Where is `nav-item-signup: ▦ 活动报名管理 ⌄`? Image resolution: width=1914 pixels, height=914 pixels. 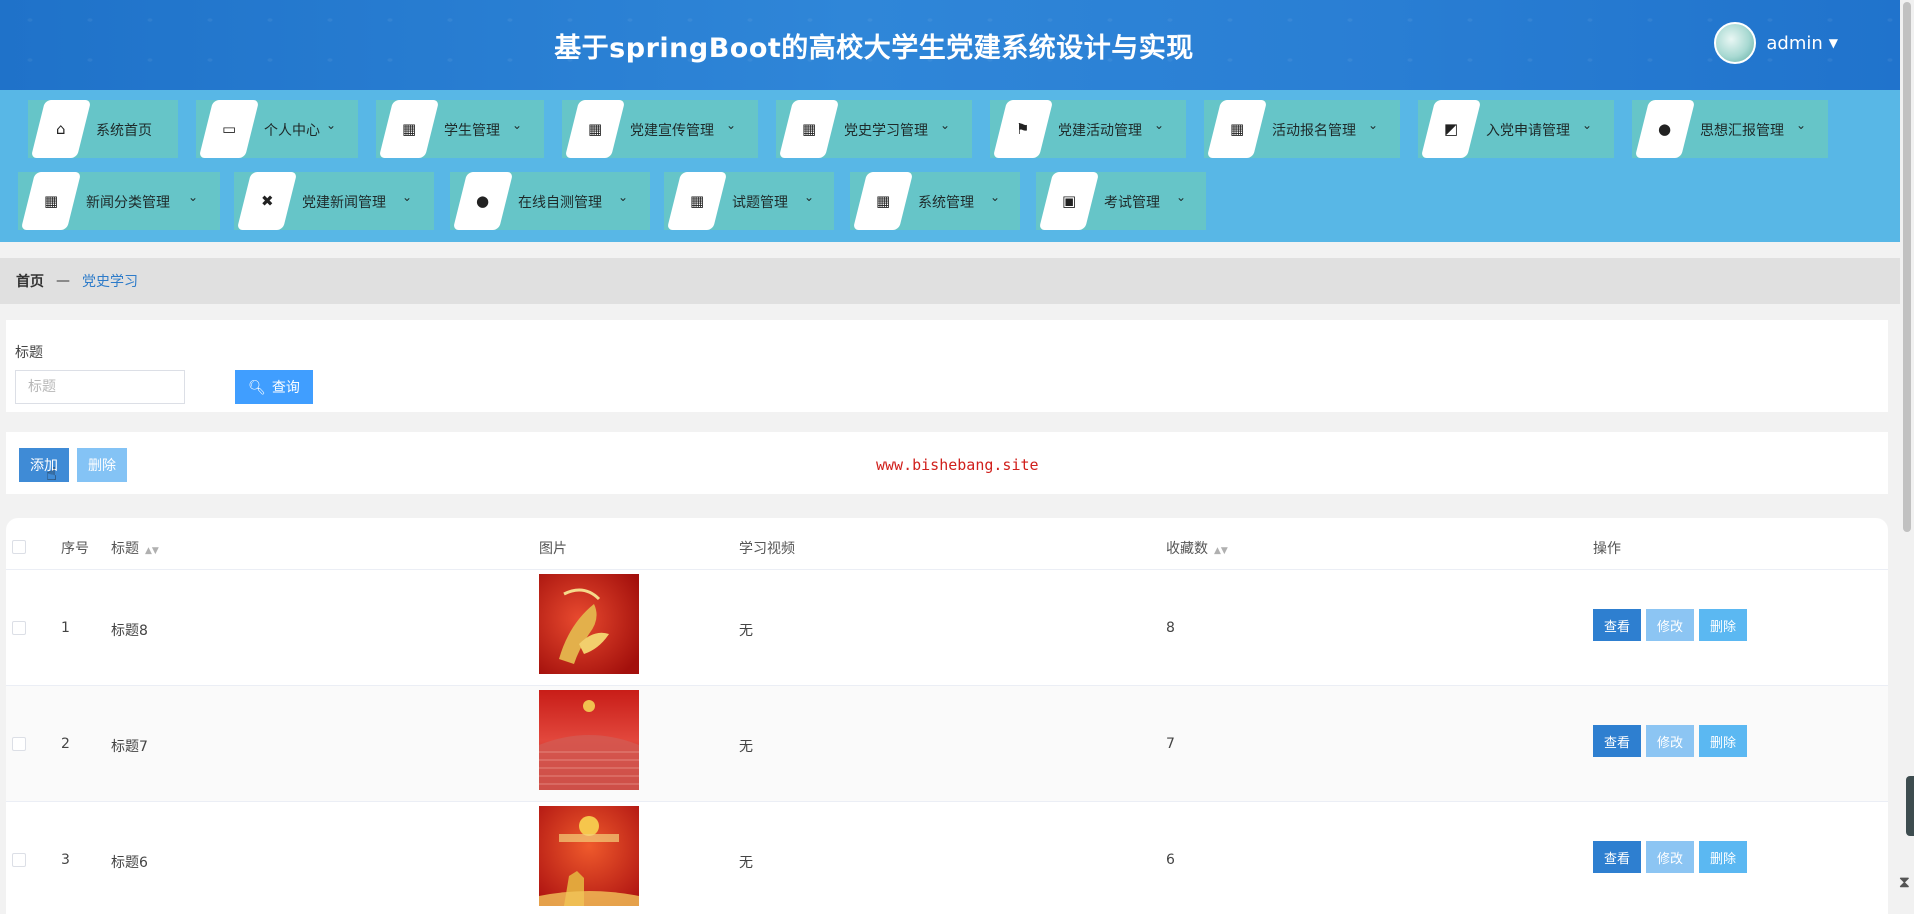 nav-item-signup: ▦ 活动报名管理 ⌄ is located at coordinates (1302, 129).